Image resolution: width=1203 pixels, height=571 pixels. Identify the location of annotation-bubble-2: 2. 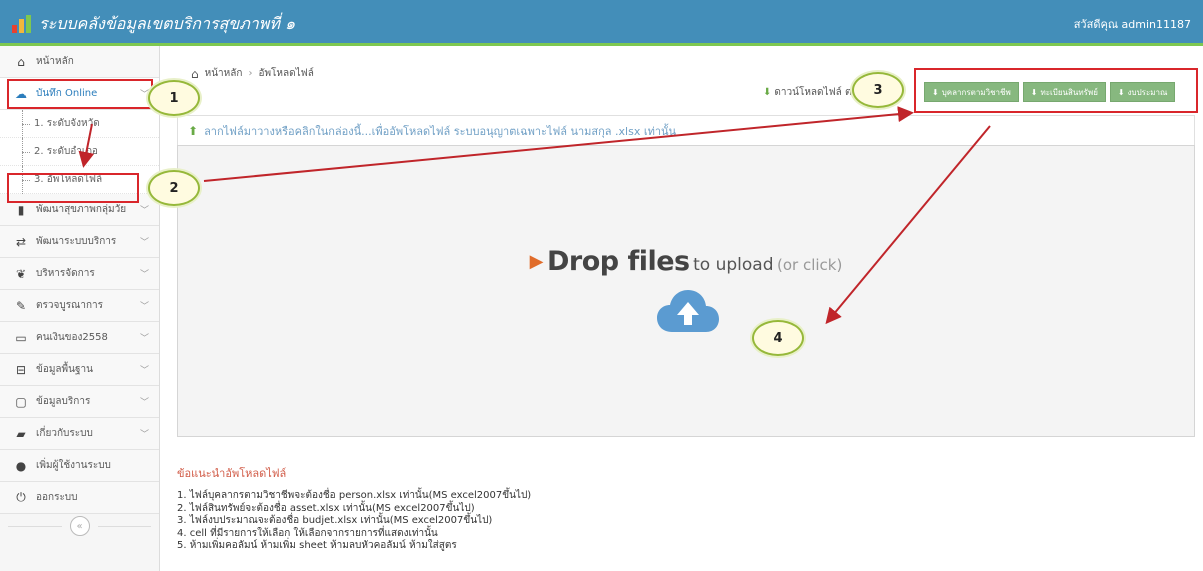
(174, 188).